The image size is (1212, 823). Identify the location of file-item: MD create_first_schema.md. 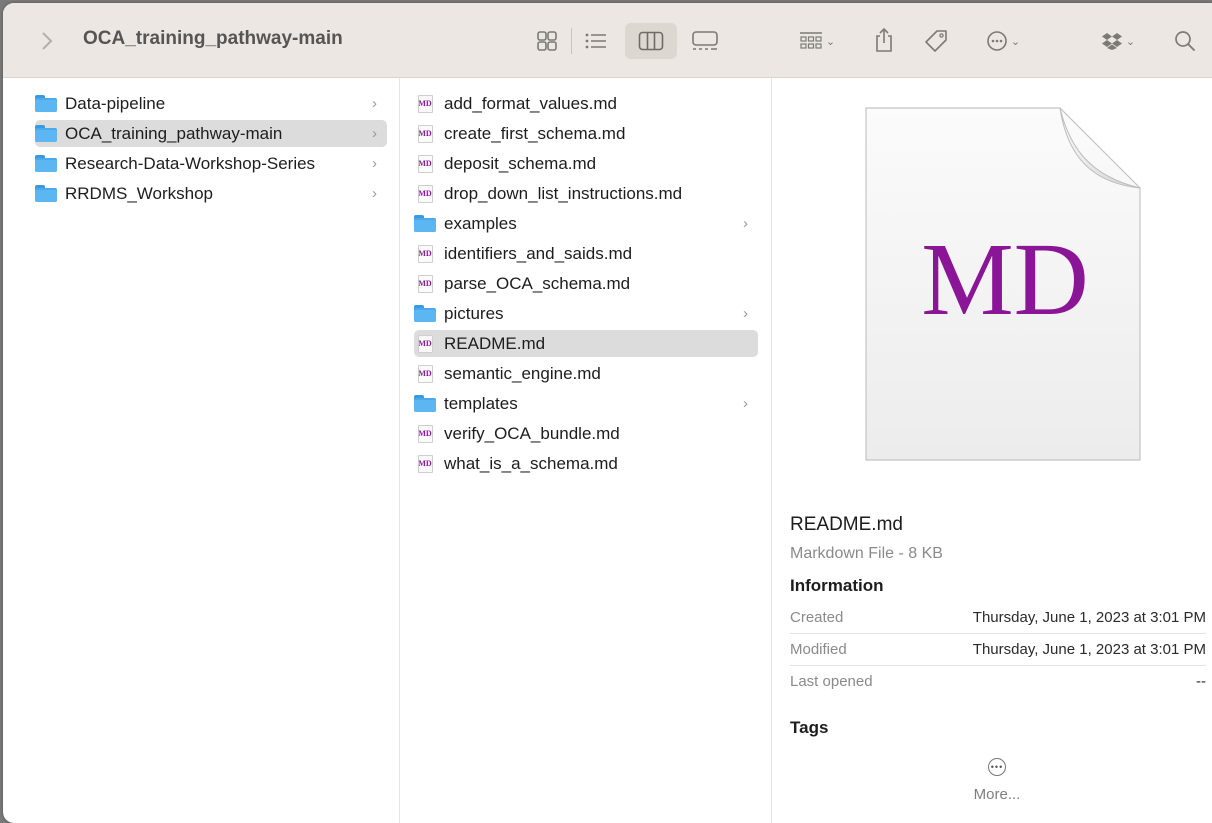
(586, 133).